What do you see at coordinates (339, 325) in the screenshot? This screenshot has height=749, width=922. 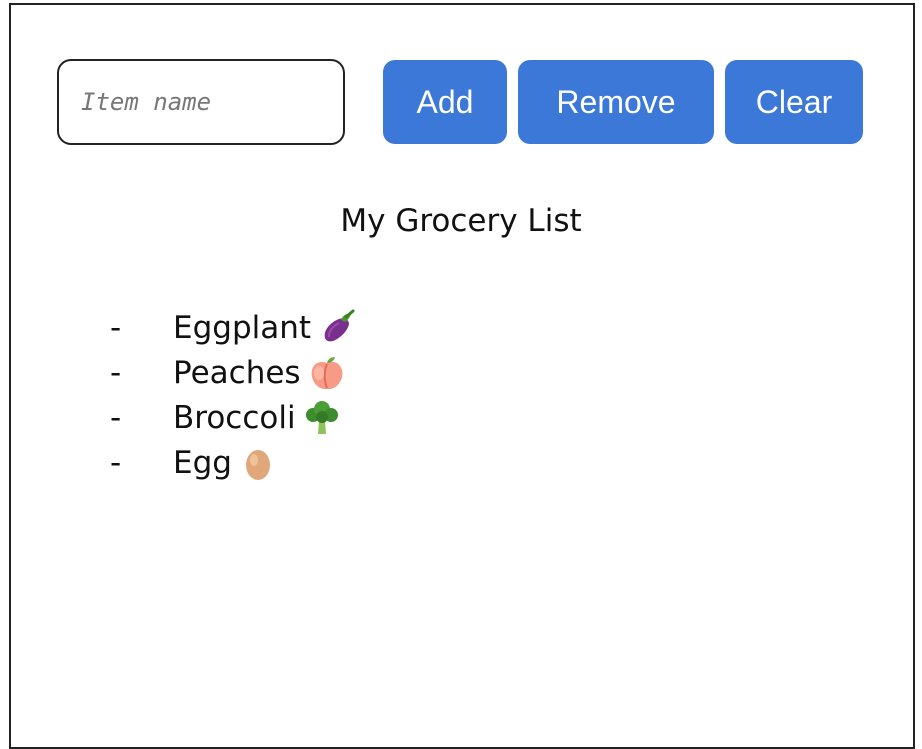 I see `eggplant-icon` at bounding box center [339, 325].